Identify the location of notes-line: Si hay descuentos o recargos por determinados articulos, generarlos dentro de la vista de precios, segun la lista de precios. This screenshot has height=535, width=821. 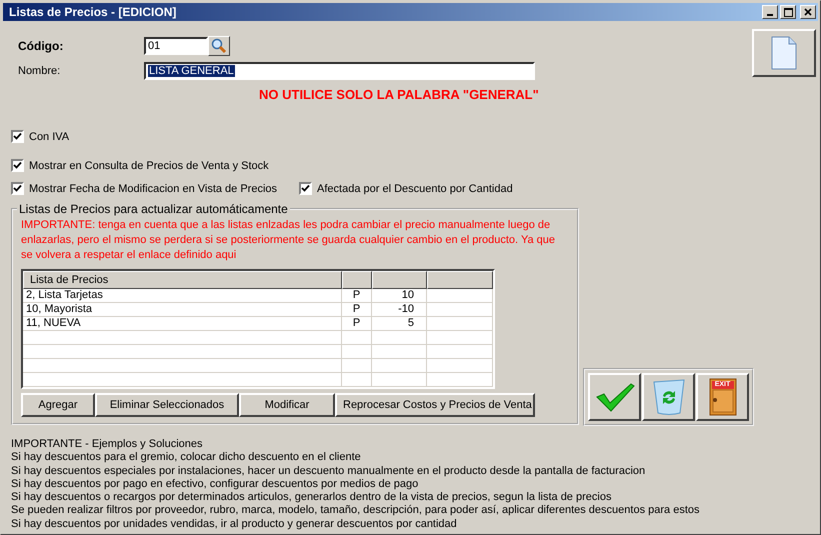
(311, 497).